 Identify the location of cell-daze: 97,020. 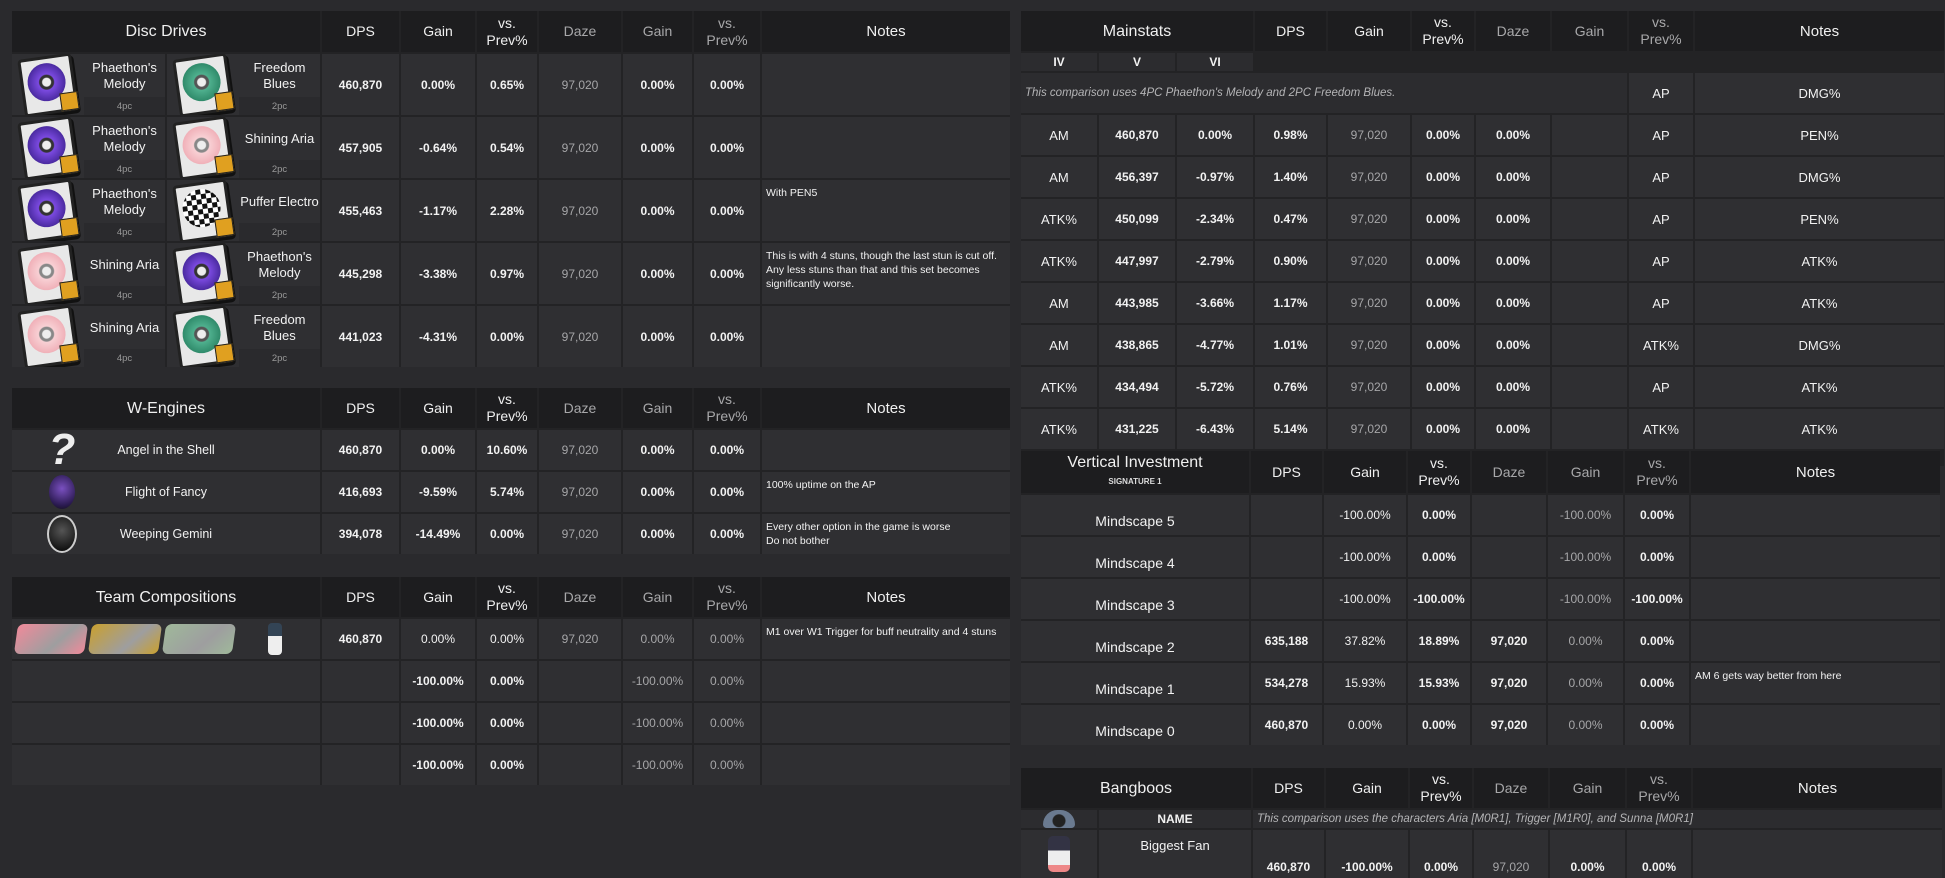
(580, 450).